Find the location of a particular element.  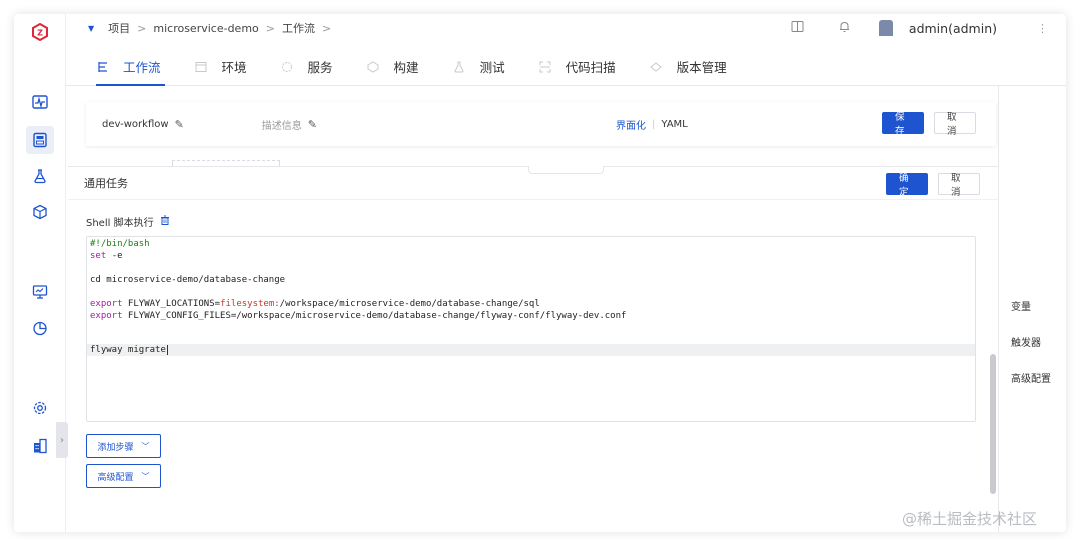

logo-icon: Z is located at coordinates (40, 32).